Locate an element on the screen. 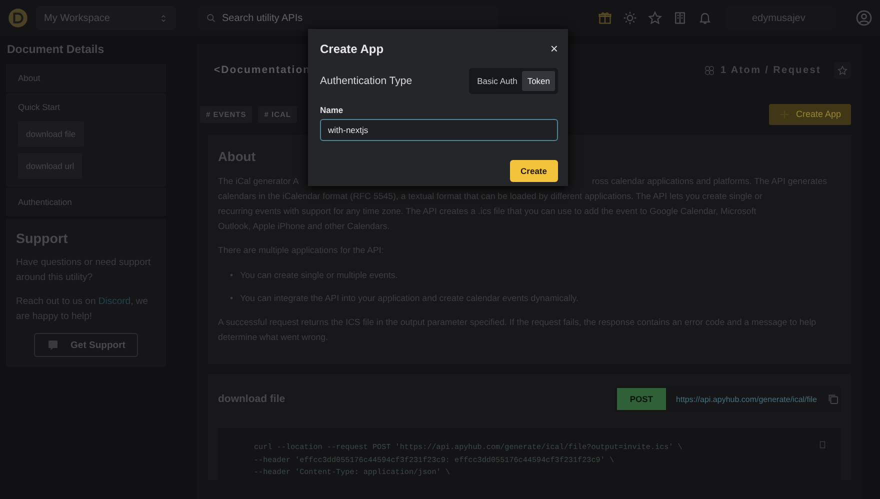 The height and width of the screenshot is (499, 880). gift-icon is located at coordinates (605, 18).